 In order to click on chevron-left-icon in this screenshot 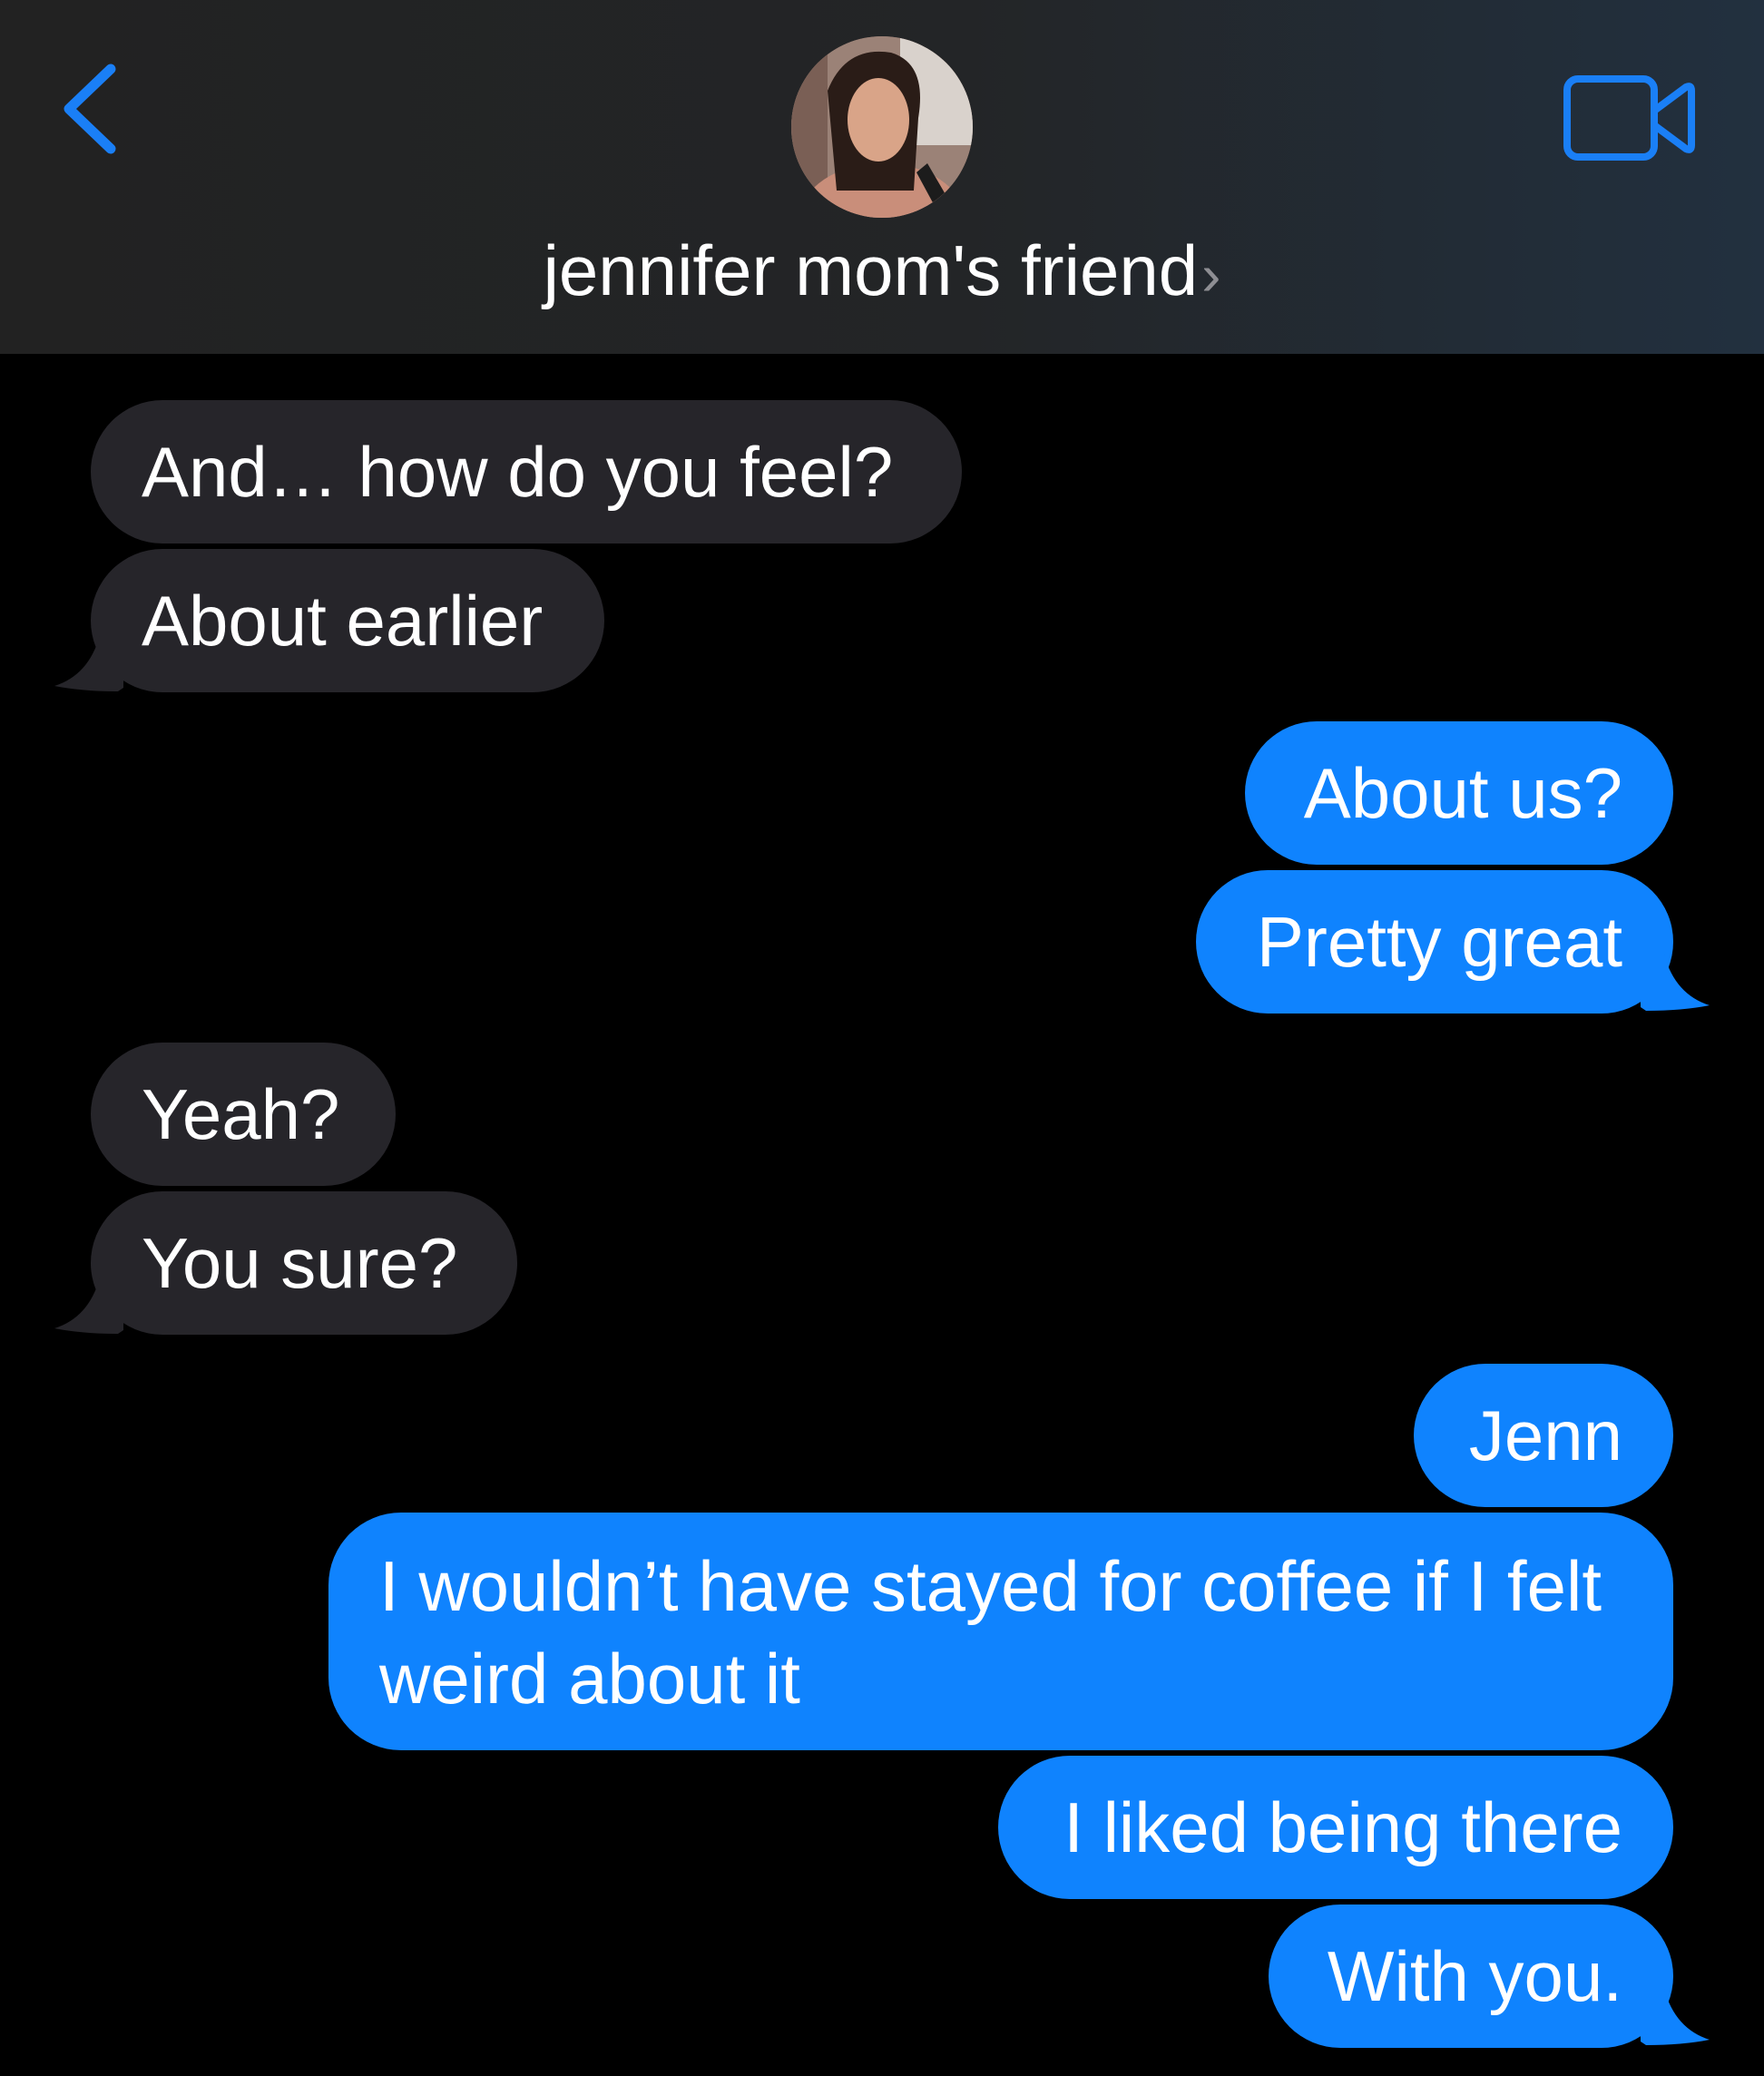, I will do `click(90, 109)`.